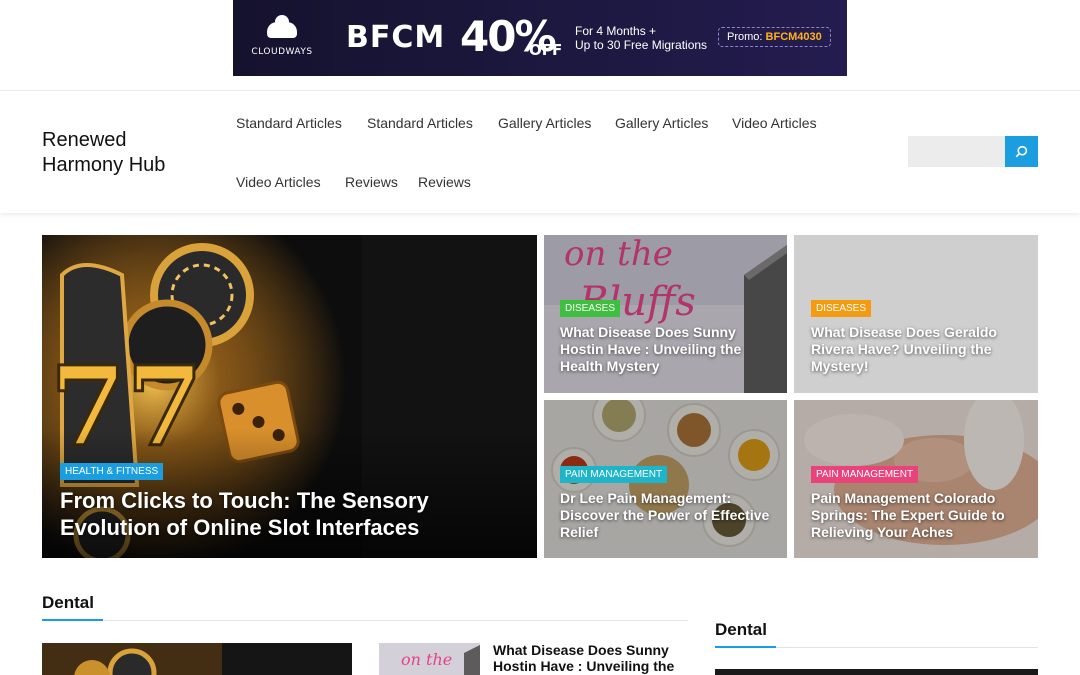 The image size is (1080, 675). What do you see at coordinates (117, 153) in the screenshot?
I see `site-title: Renewed Harmony Hub` at bounding box center [117, 153].